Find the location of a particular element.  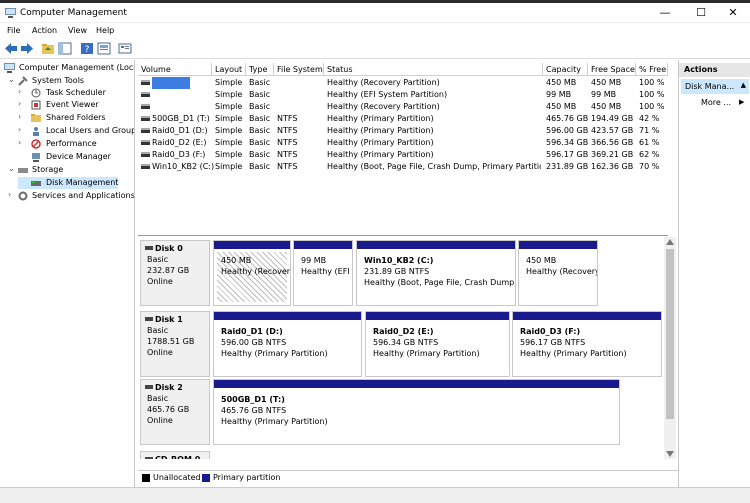

partition-title: 500GB_D1 (T:) is located at coordinates (253, 399).